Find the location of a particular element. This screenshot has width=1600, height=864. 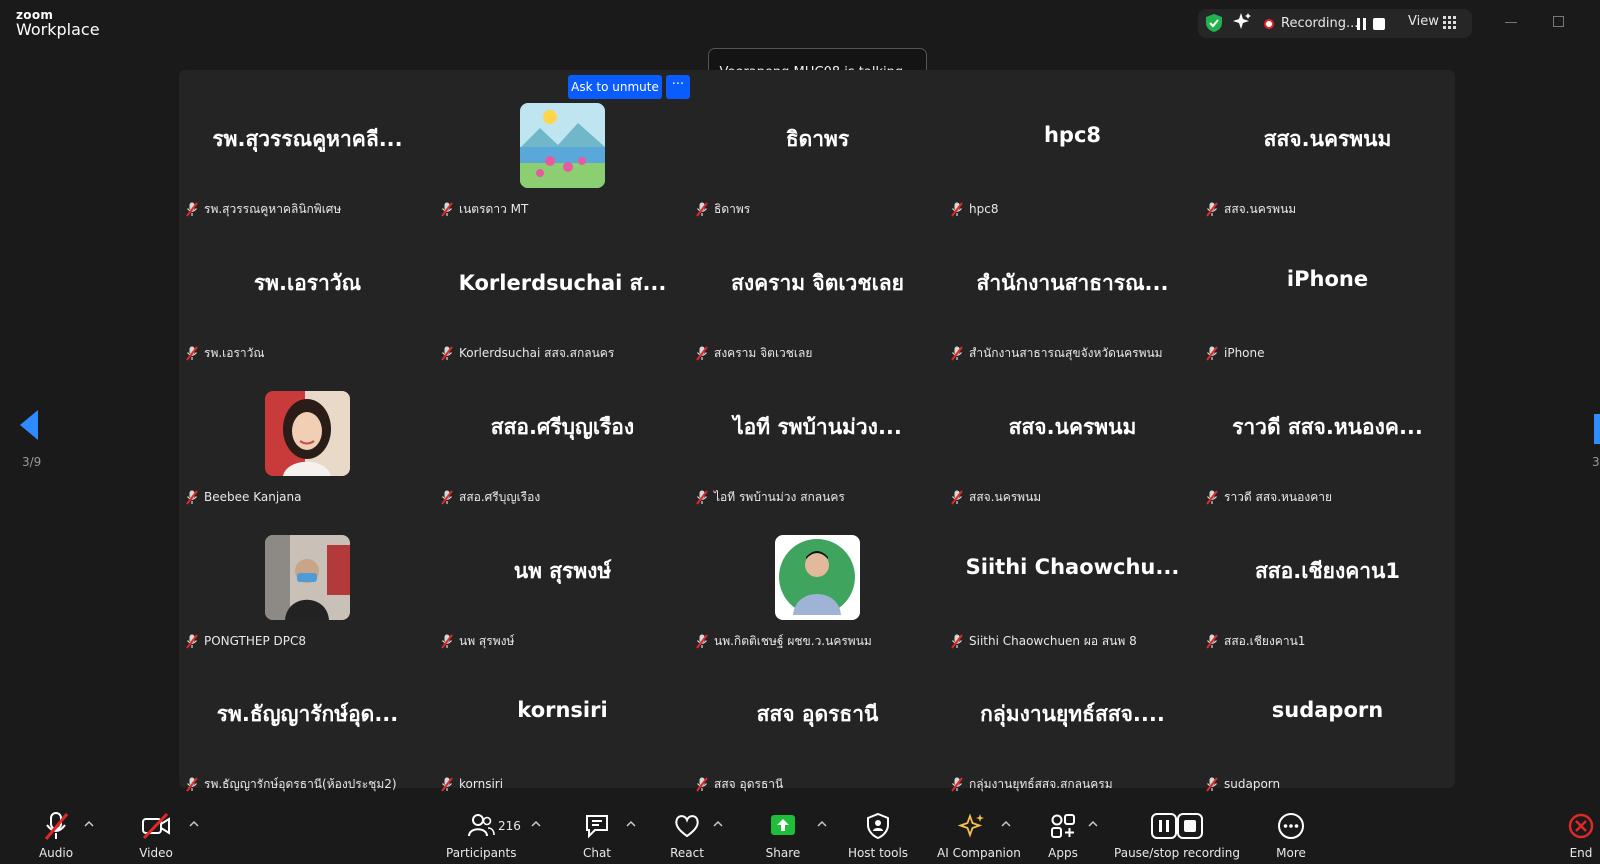

participant-tile: sudaporn sudaporn is located at coordinates (1327, 721).